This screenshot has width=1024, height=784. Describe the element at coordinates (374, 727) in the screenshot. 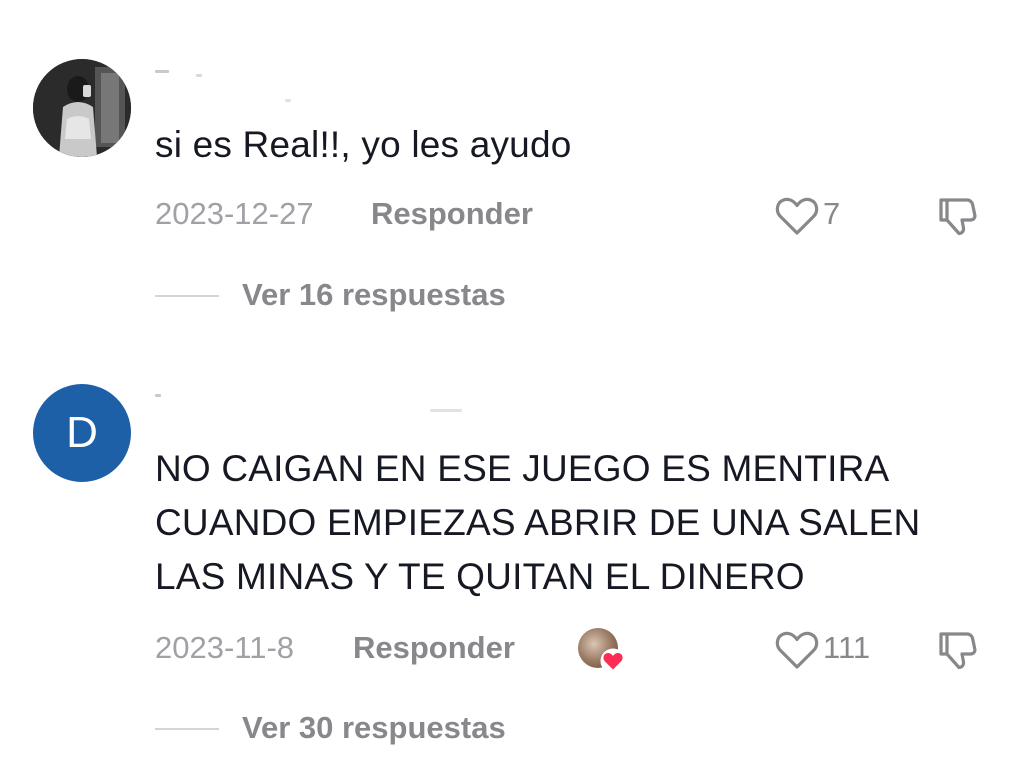

I see `view-replies-label: Ver 30 respuestas` at that location.